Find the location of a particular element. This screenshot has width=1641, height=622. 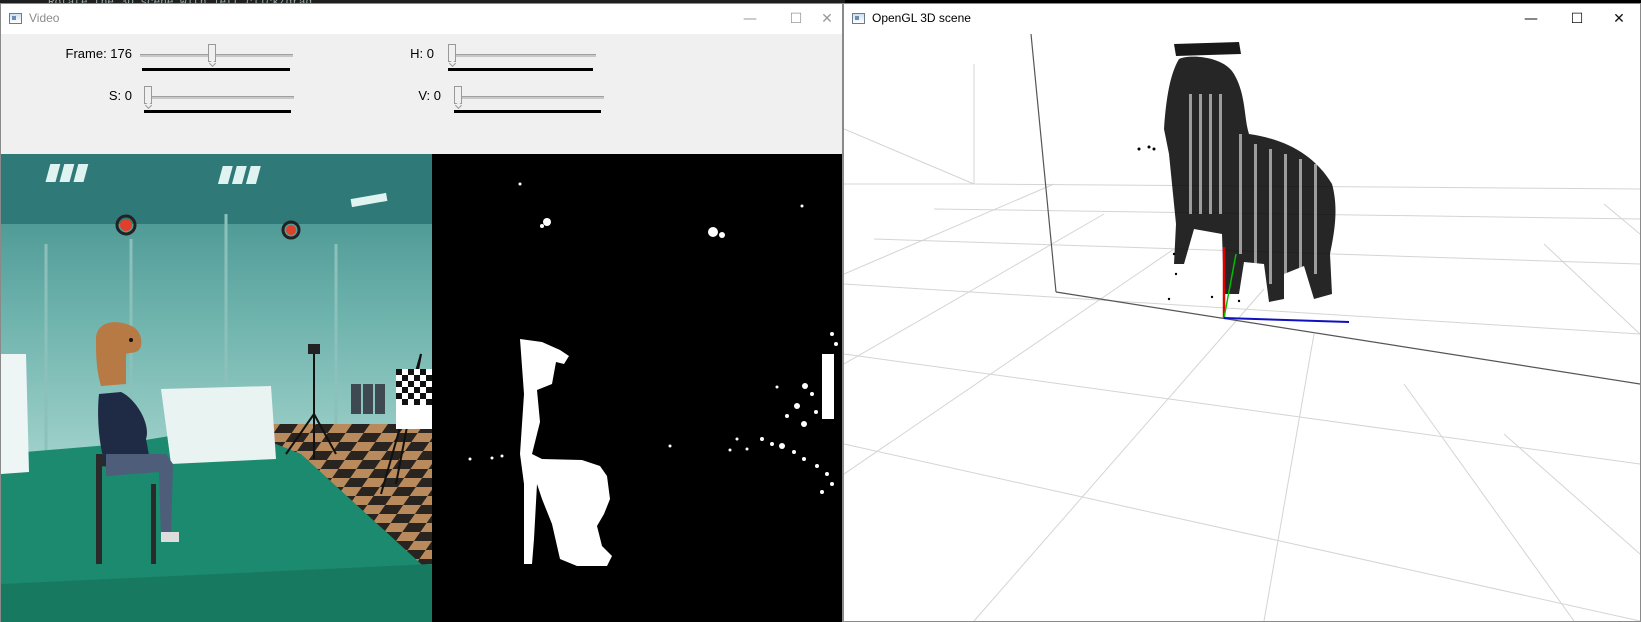

trackbar-s: S: 0 is located at coordinates (151, 100).